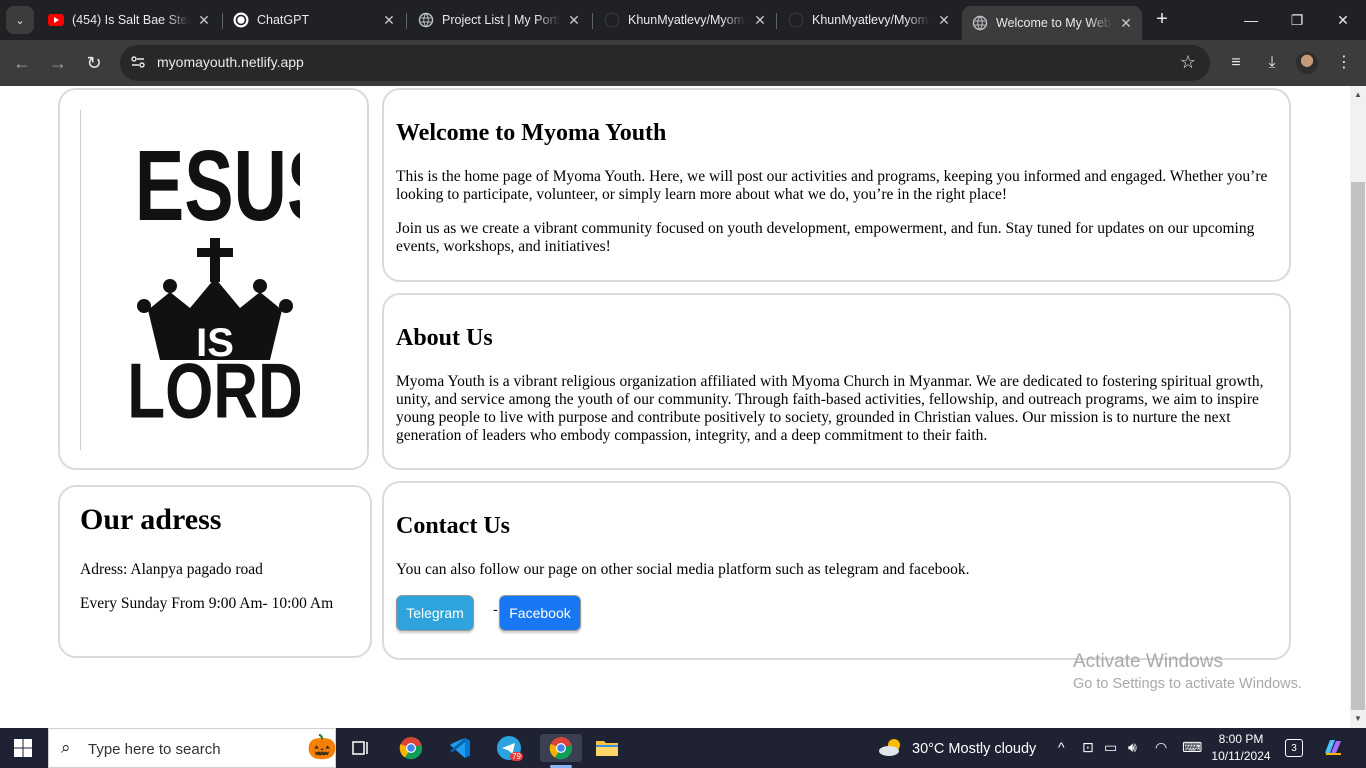 Image resolution: width=1366 pixels, height=768 pixels. I want to click on contact-heading: Contact Us, so click(453, 526).